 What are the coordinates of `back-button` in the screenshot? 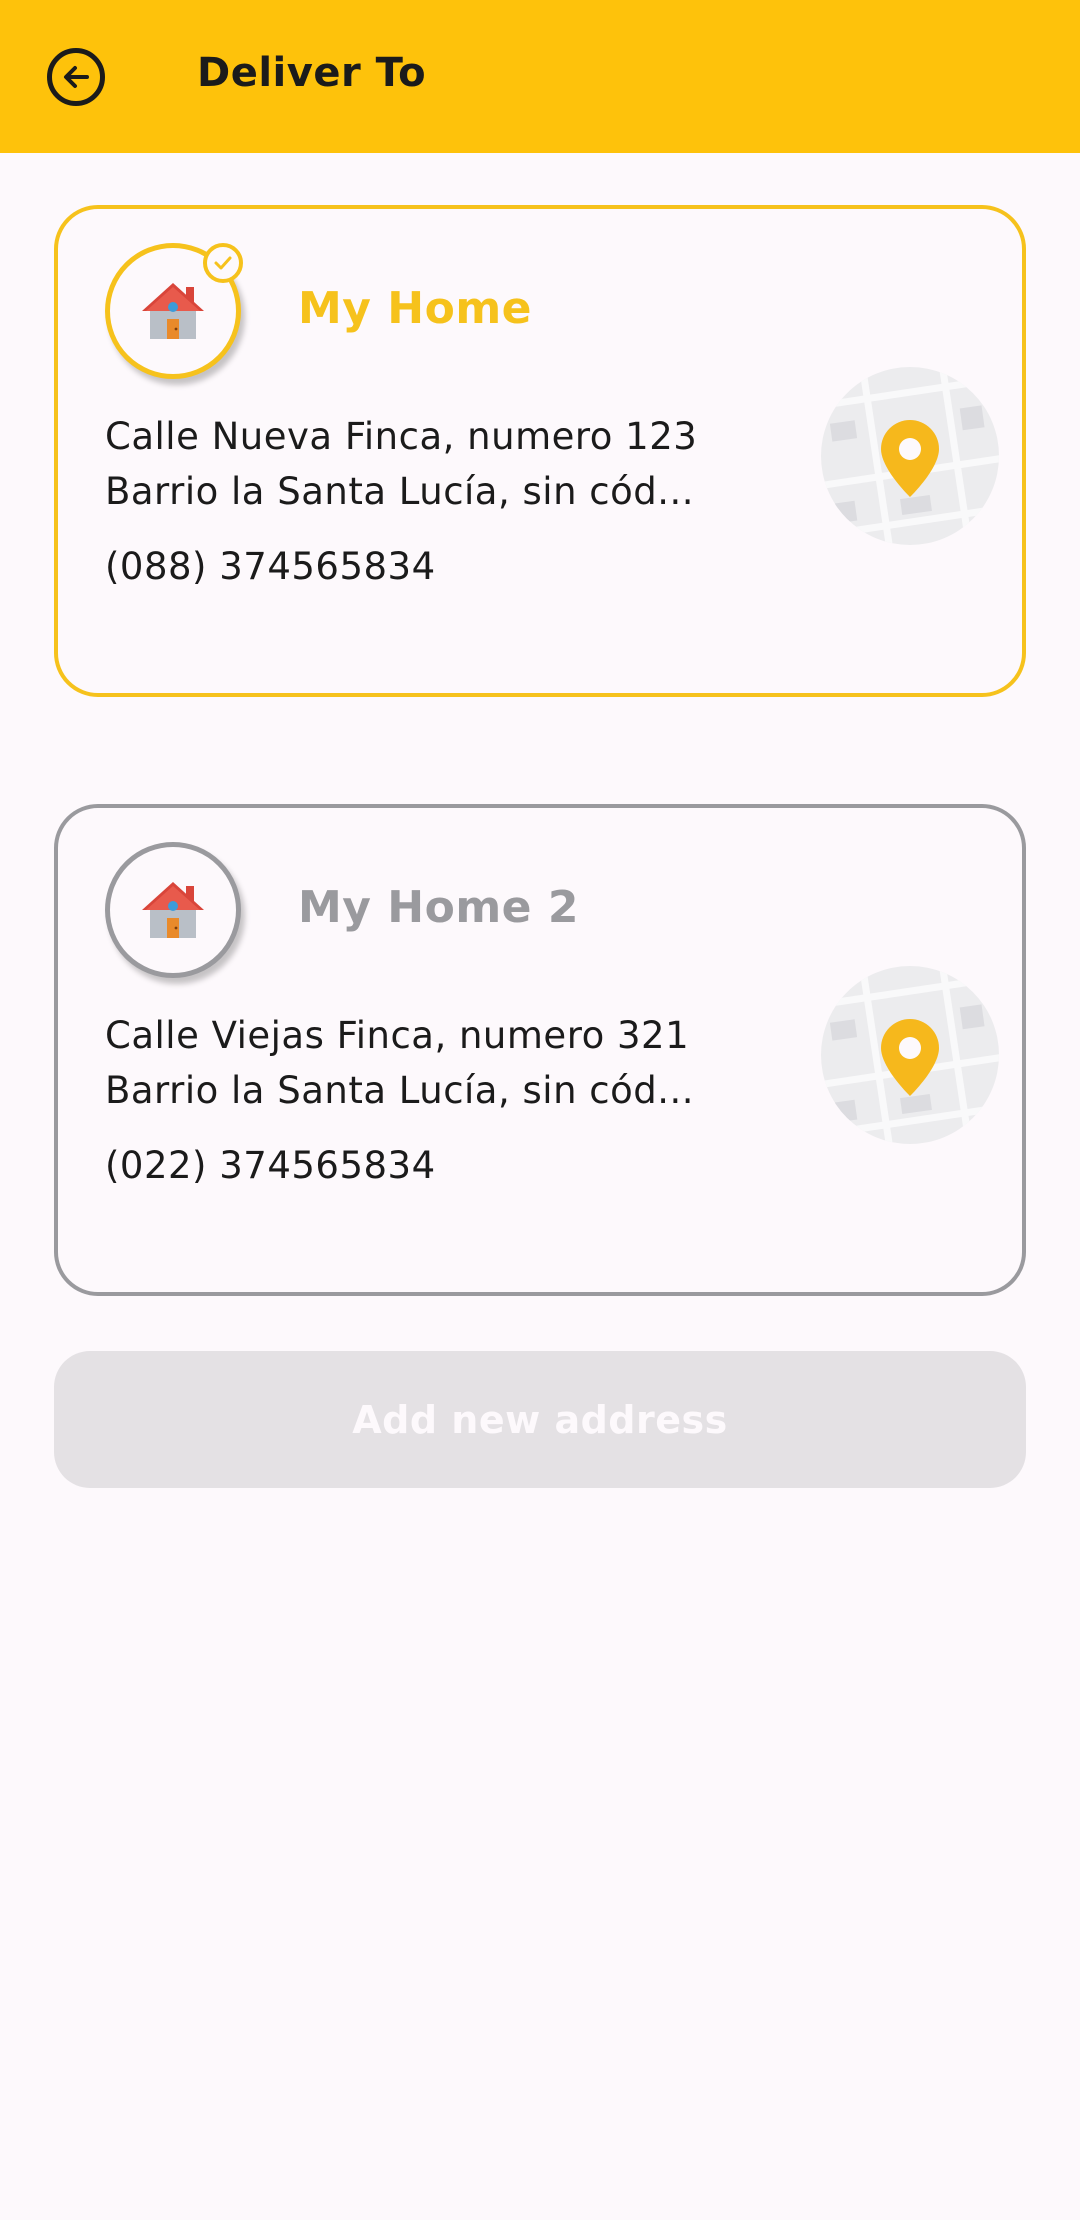 It's located at (76, 77).